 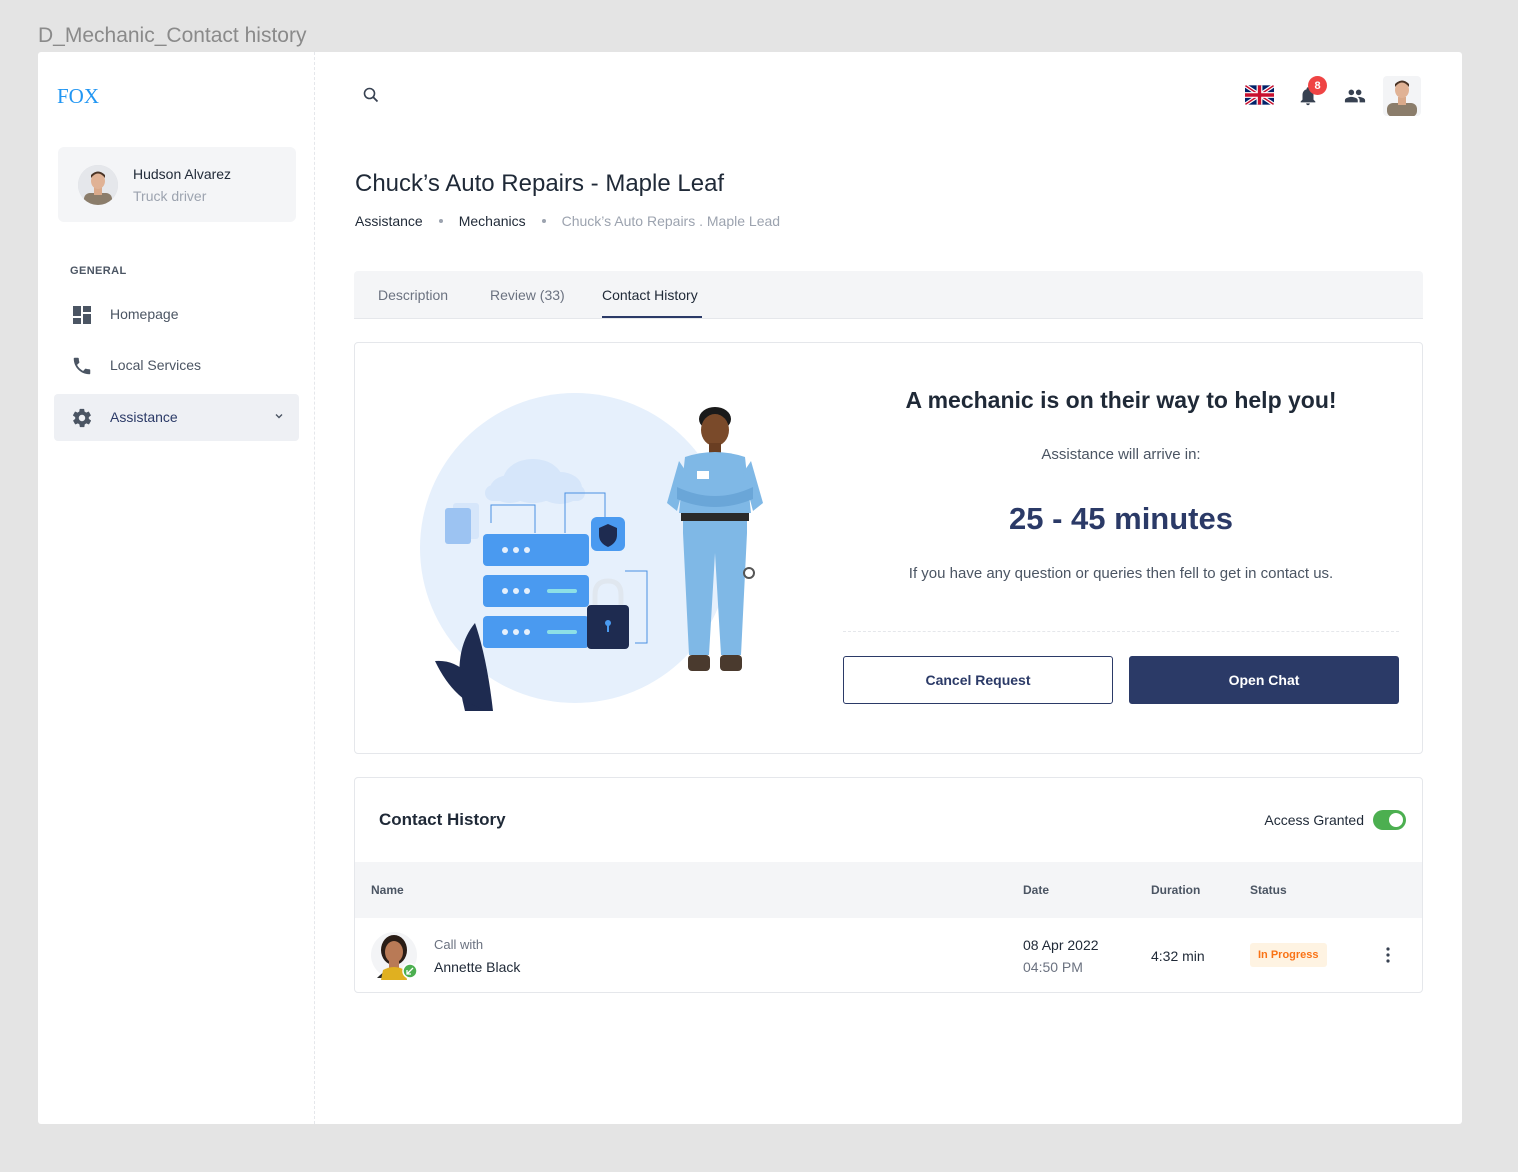 What do you see at coordinates (387, 890) in the screenshot?
I see `column-header-name: Name` at bounding box center [387, 890].